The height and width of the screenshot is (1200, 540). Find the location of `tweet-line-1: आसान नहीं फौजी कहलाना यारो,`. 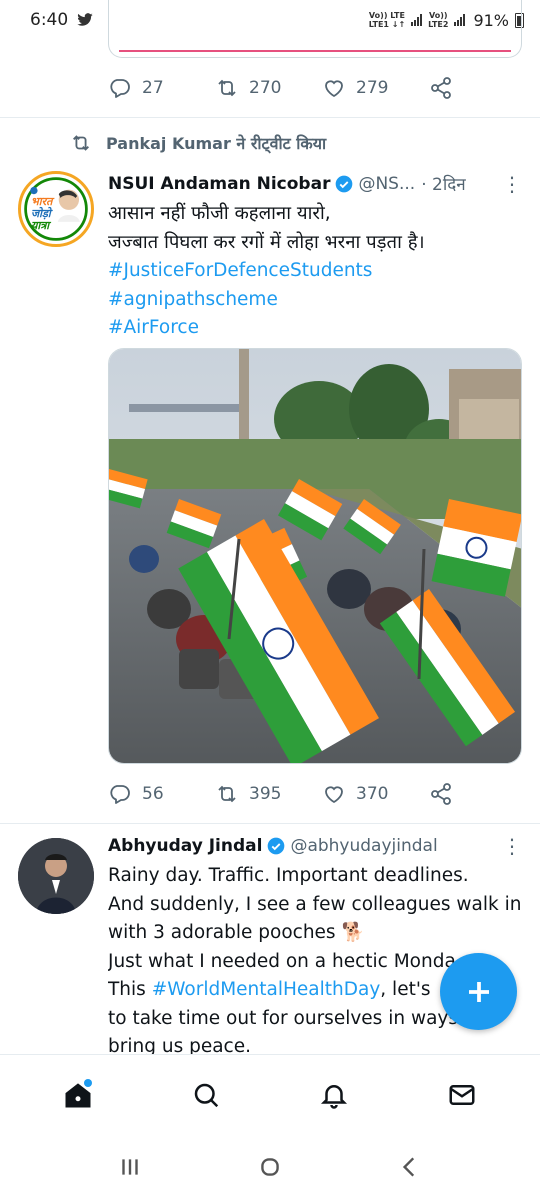

tweet-line-1: आसान नहीं फौजी कहलाना यारो, is located at coordinates (219, 213).